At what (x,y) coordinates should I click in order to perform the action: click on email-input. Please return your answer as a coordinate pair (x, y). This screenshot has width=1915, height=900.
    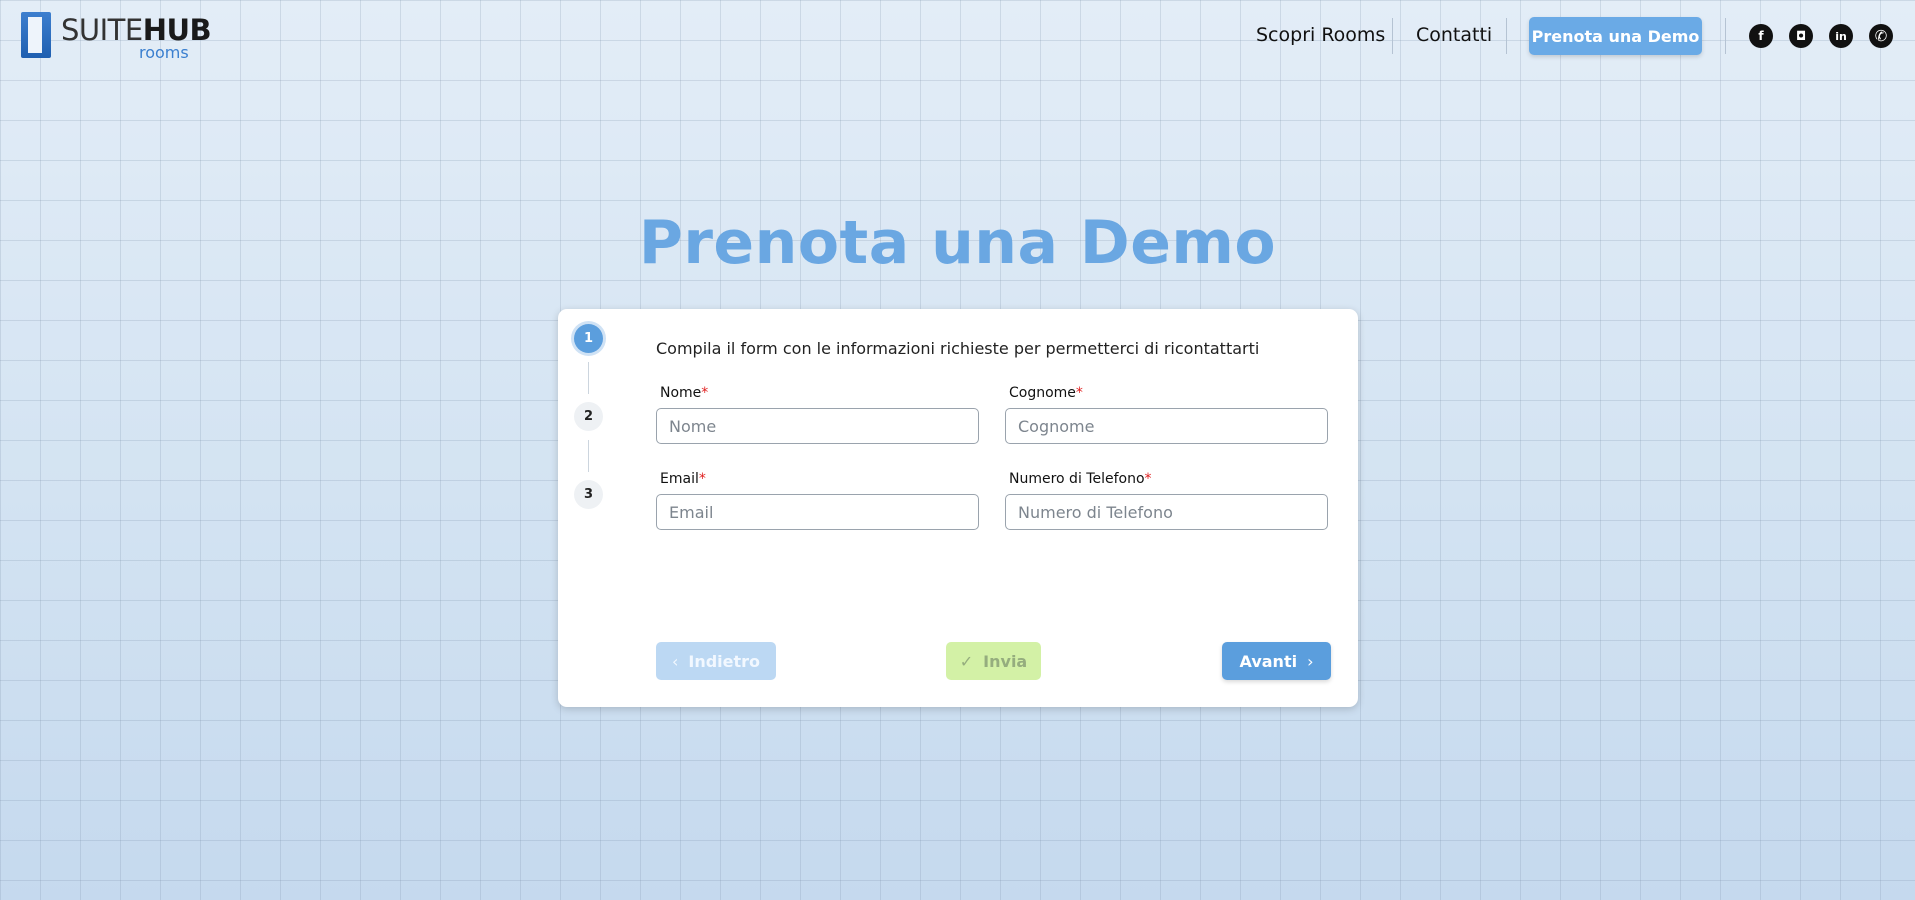
    Looking at the image, I should click on (817, 512).